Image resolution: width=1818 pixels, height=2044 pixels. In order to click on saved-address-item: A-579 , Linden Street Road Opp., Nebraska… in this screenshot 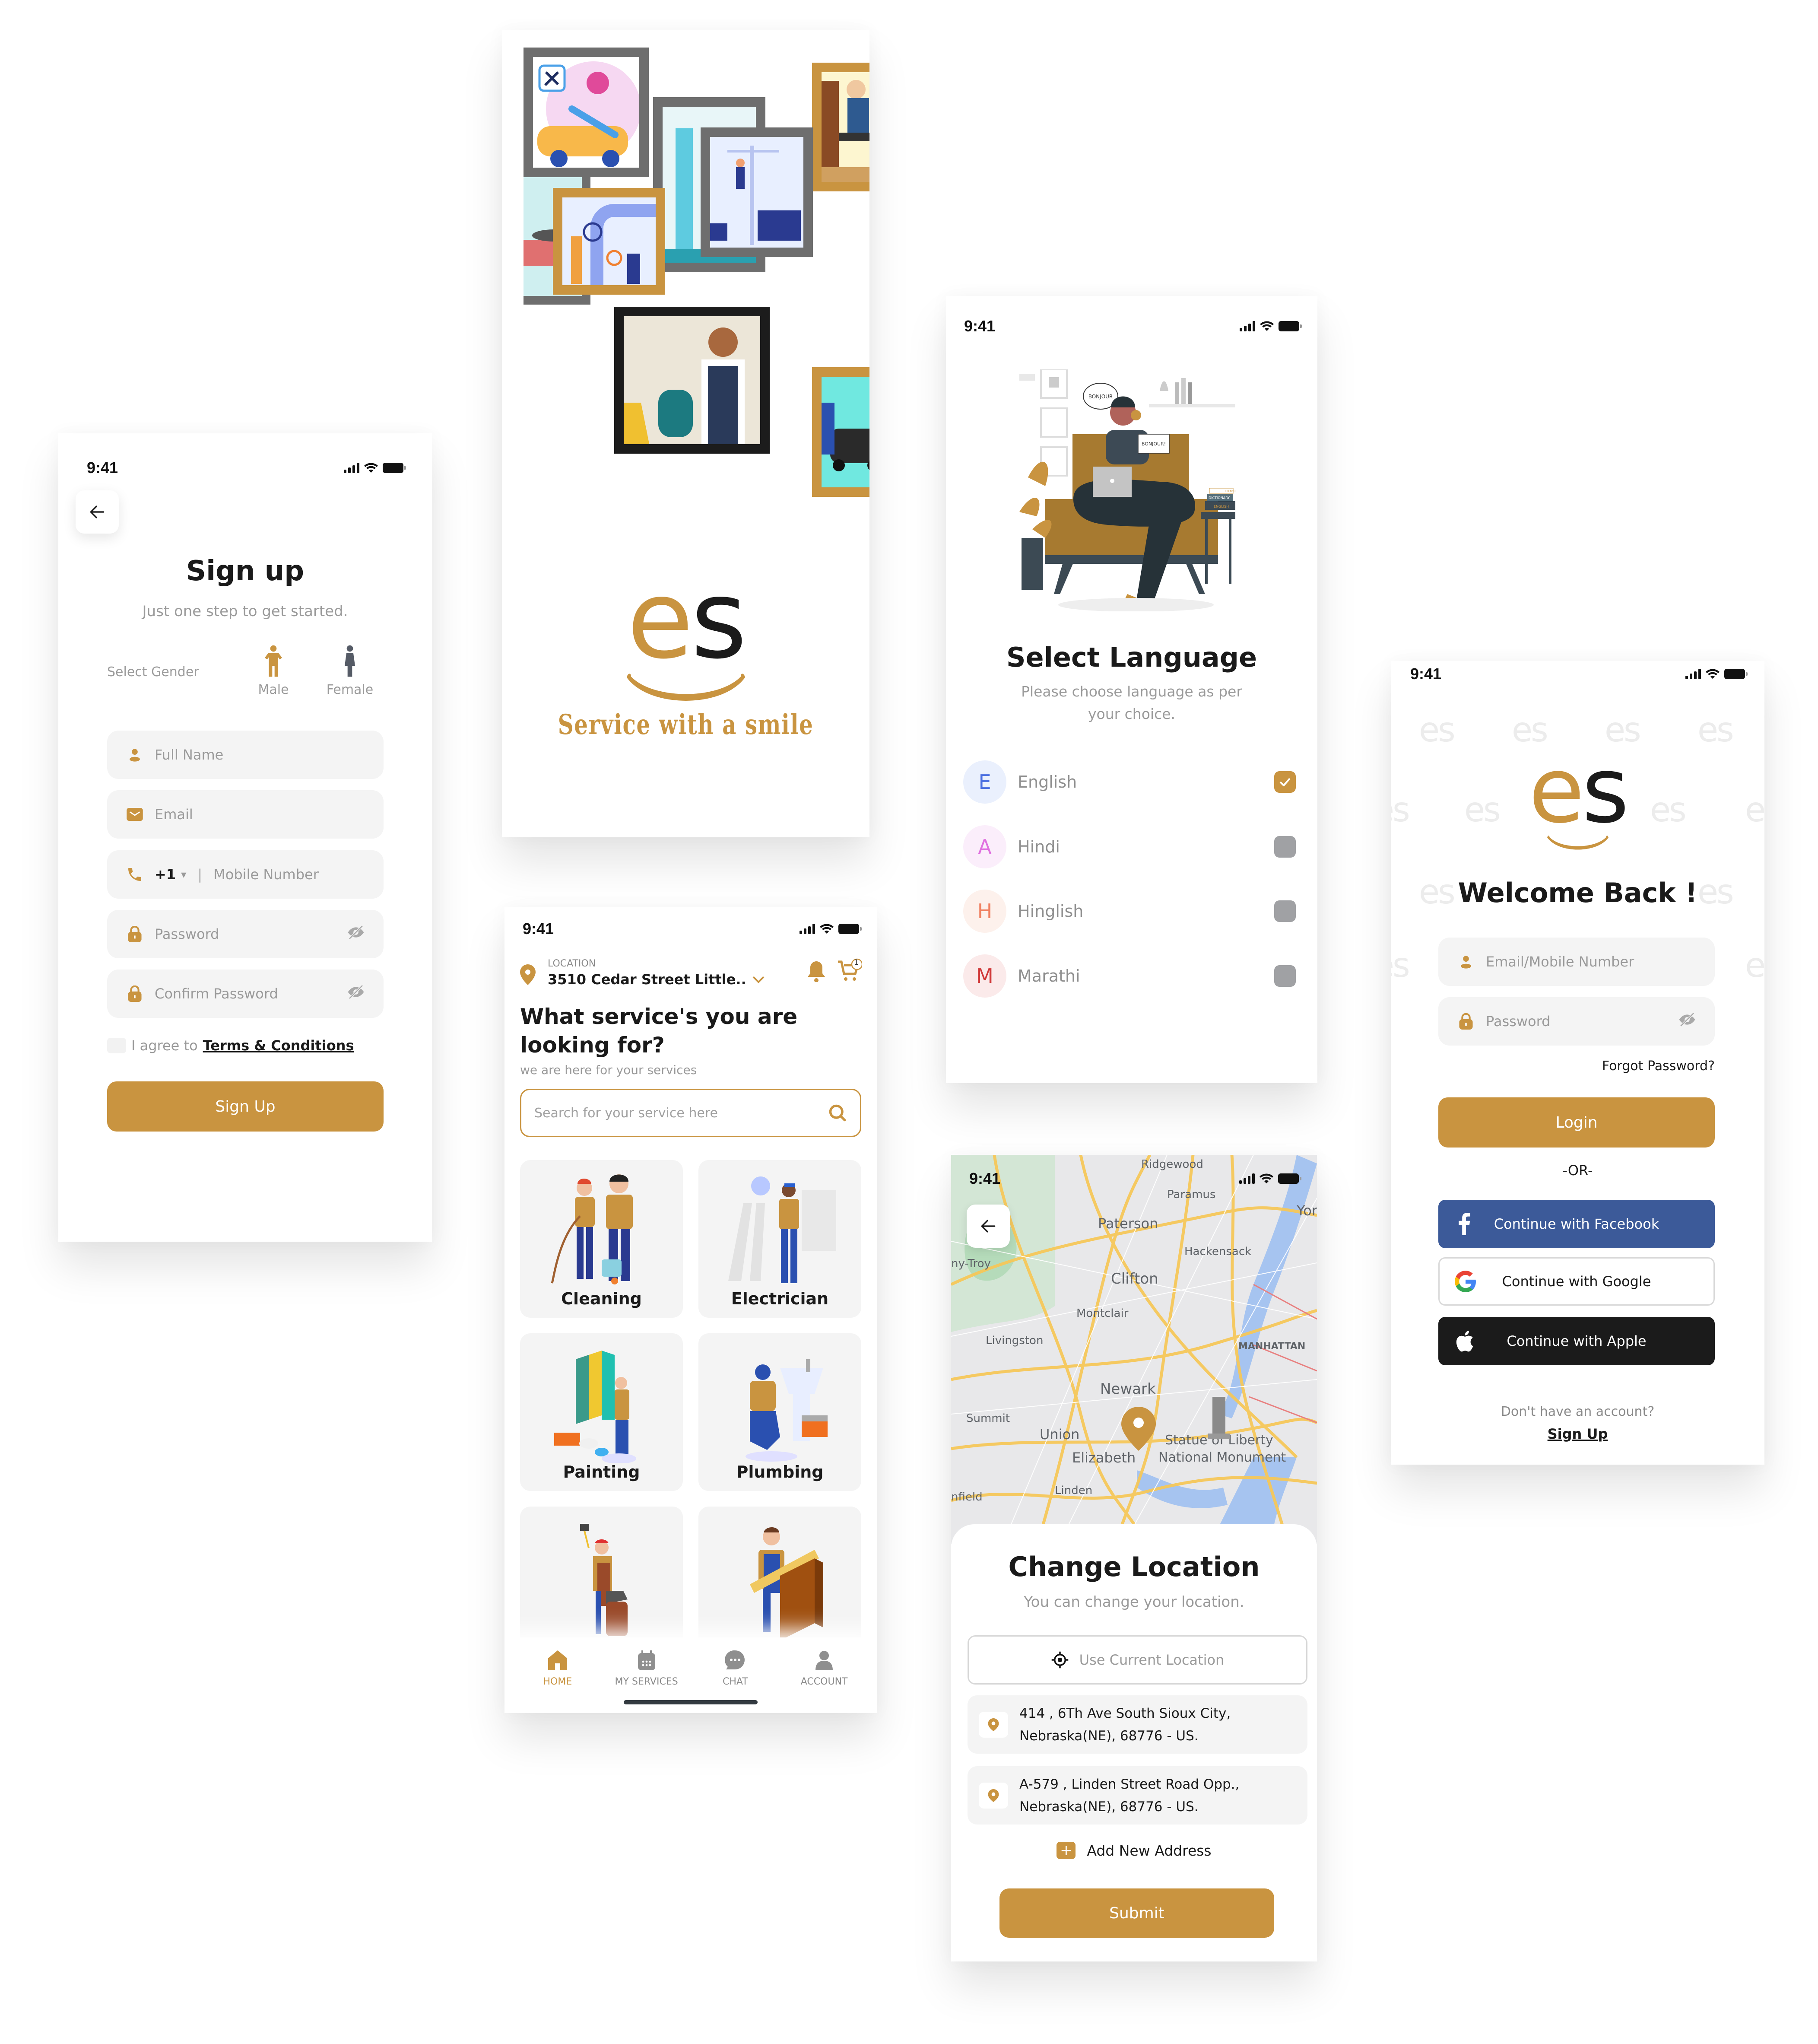, I will do `click(1137, 1795)`.